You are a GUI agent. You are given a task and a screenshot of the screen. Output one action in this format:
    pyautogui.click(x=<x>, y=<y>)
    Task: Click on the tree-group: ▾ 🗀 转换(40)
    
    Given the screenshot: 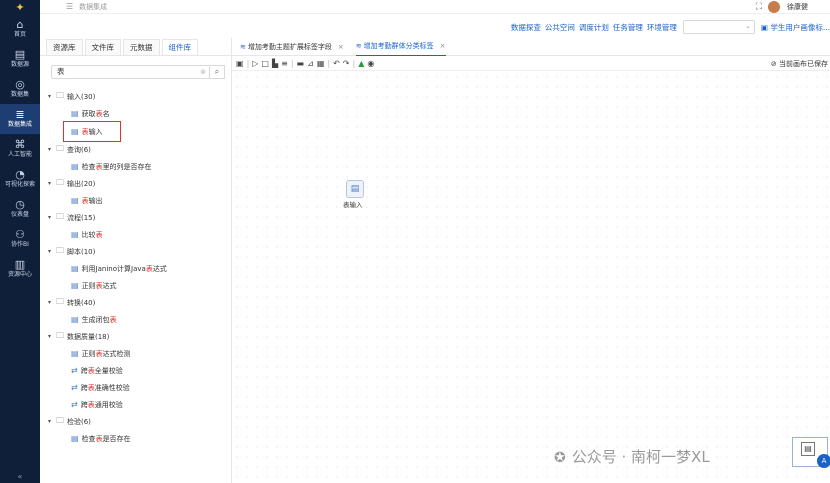 What is the action you would take?
    pyautogui.click(x=138, y=302)
    